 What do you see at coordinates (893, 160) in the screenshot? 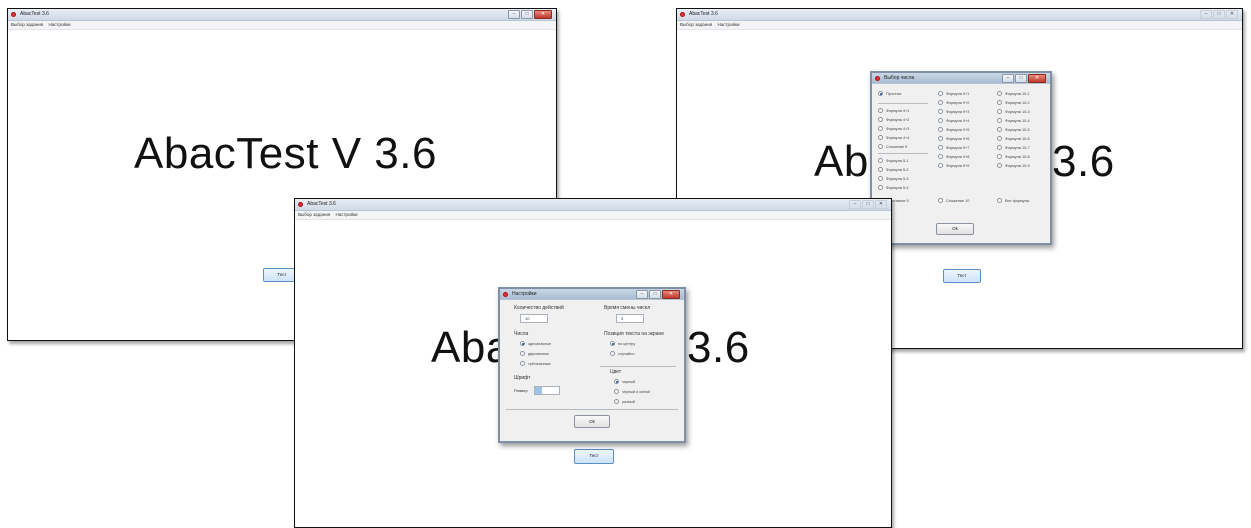
I see `formula-option: Формула 5-1` at bounding box center [893, 160].